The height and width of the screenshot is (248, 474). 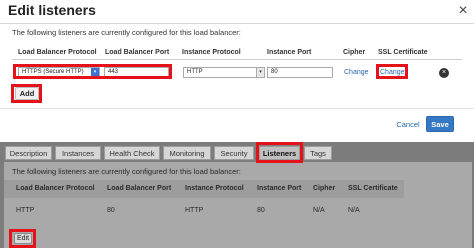 What do you see at coordinates (408, 125) in the screenshot?
I see `cancel-button: Cancel` at bounding box center [408, 125].